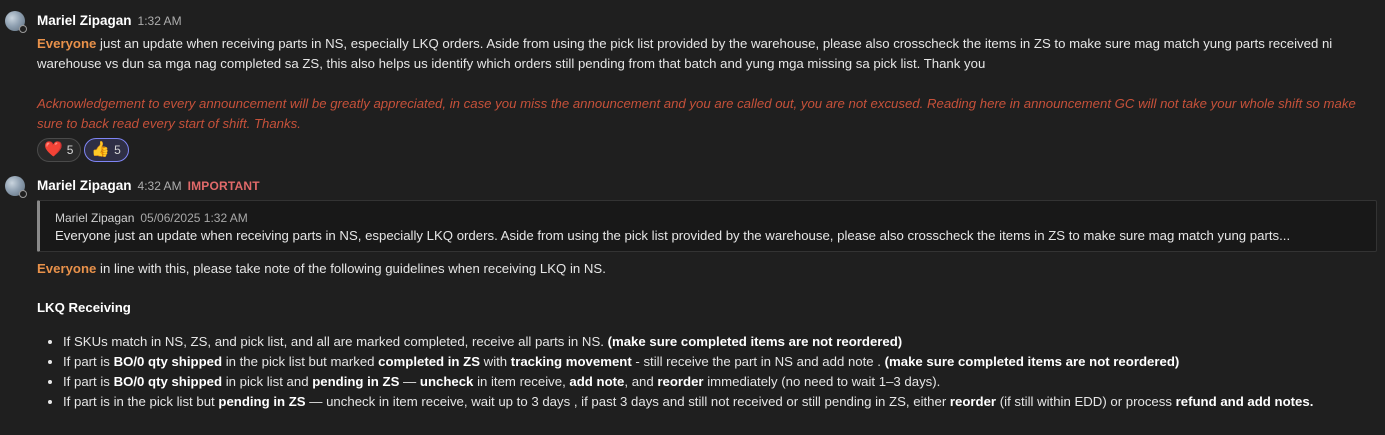 The image size is (1385, 435). I want to click on quote-header: Mariel Zipagan 05/06/2025 1:32 AM, so click(151, 218).